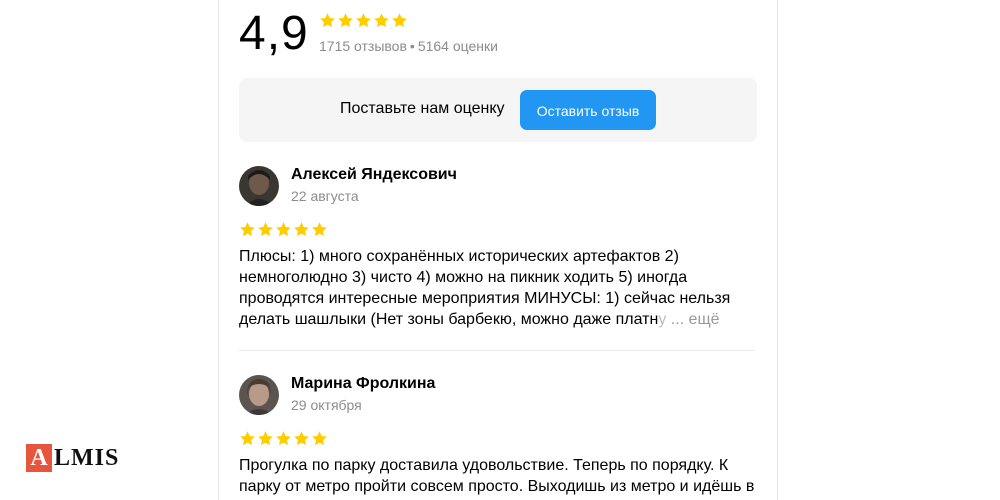 Image resolution: width=1000 pixels, height=500 pixels. Describe the element at coordinates (325, 196) in the screenshot. I see `review-date: 22 августа` at that location.